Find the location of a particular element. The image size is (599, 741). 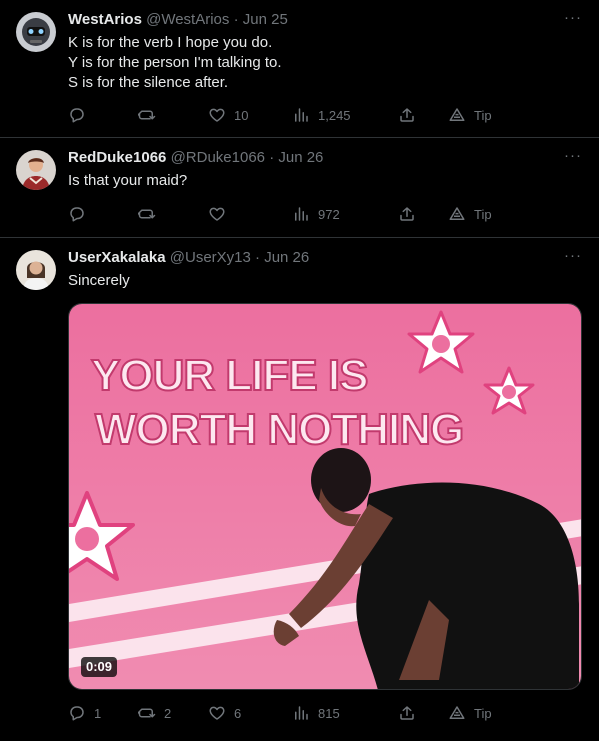

user-handle: @UserXy13 is located at coordinates (210, 257).